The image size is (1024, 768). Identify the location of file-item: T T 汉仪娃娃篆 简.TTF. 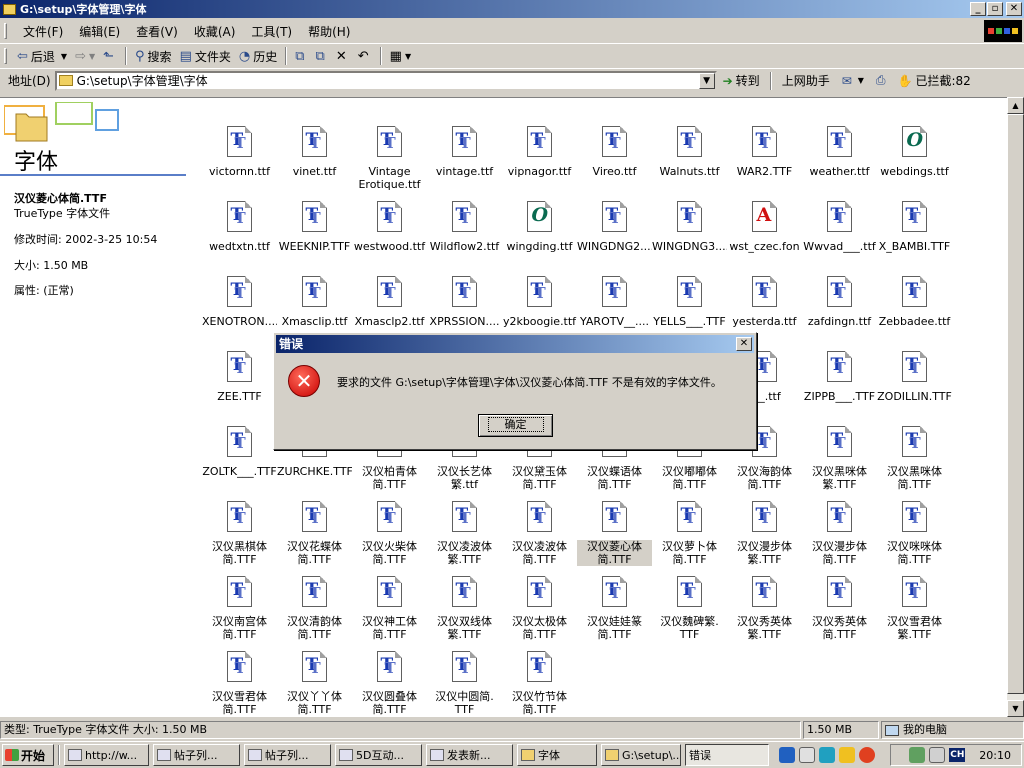
(614, 608).